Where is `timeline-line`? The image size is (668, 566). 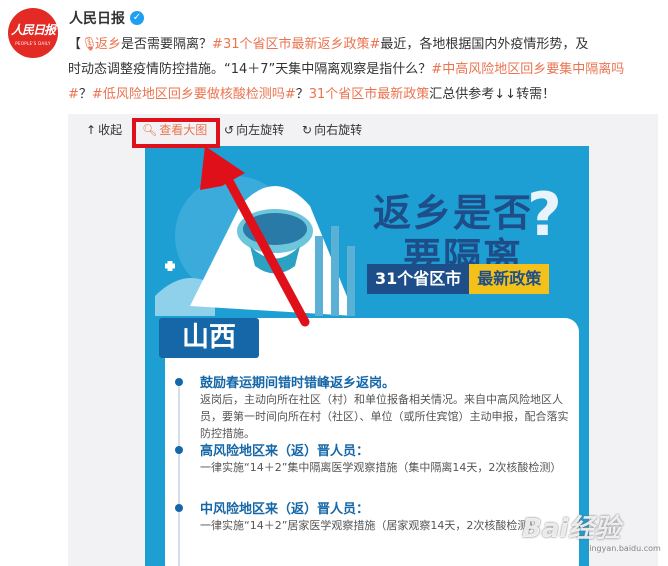 timeline-line is located at coordinates (179, 472).